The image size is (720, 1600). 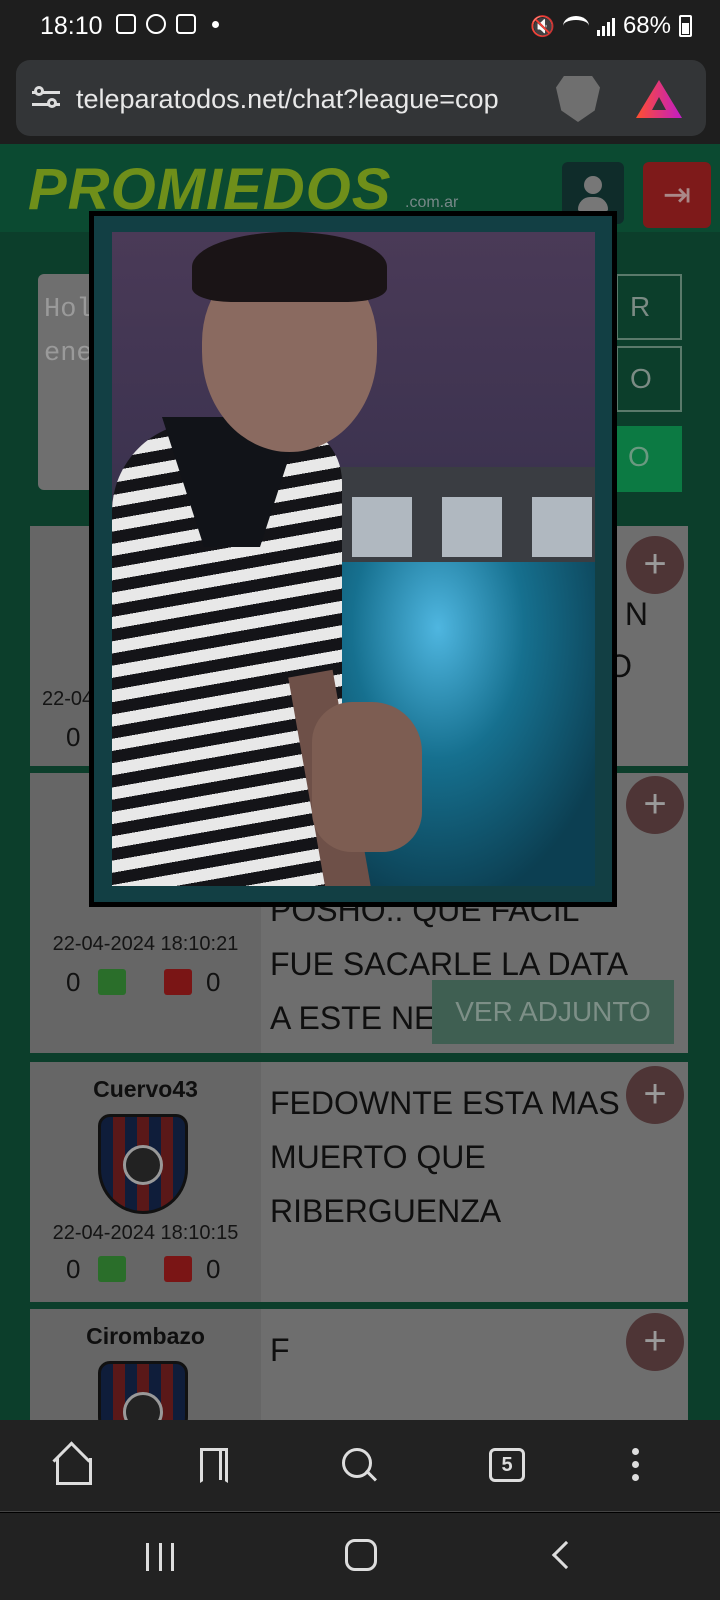 I want to click on more-menu-icon, so click(x=637, y=1466).